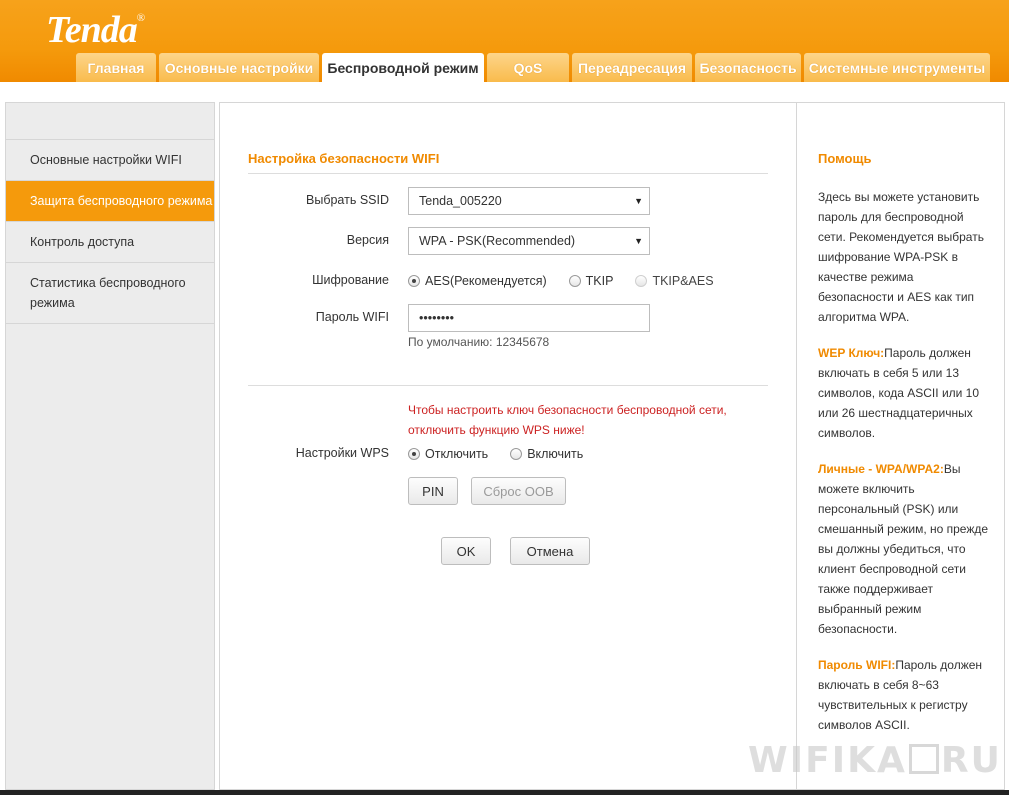 Image resolution: width=1009 pixels, height=795 pixels. Describe the element at coordinates (433, 491) in the screenshot. I see `wps-pin-button: PIN` at that location.